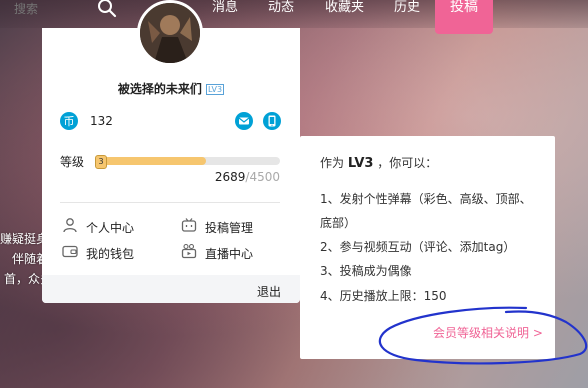  I want to click on tooltip-title-level: LV3, so click(360, 163).